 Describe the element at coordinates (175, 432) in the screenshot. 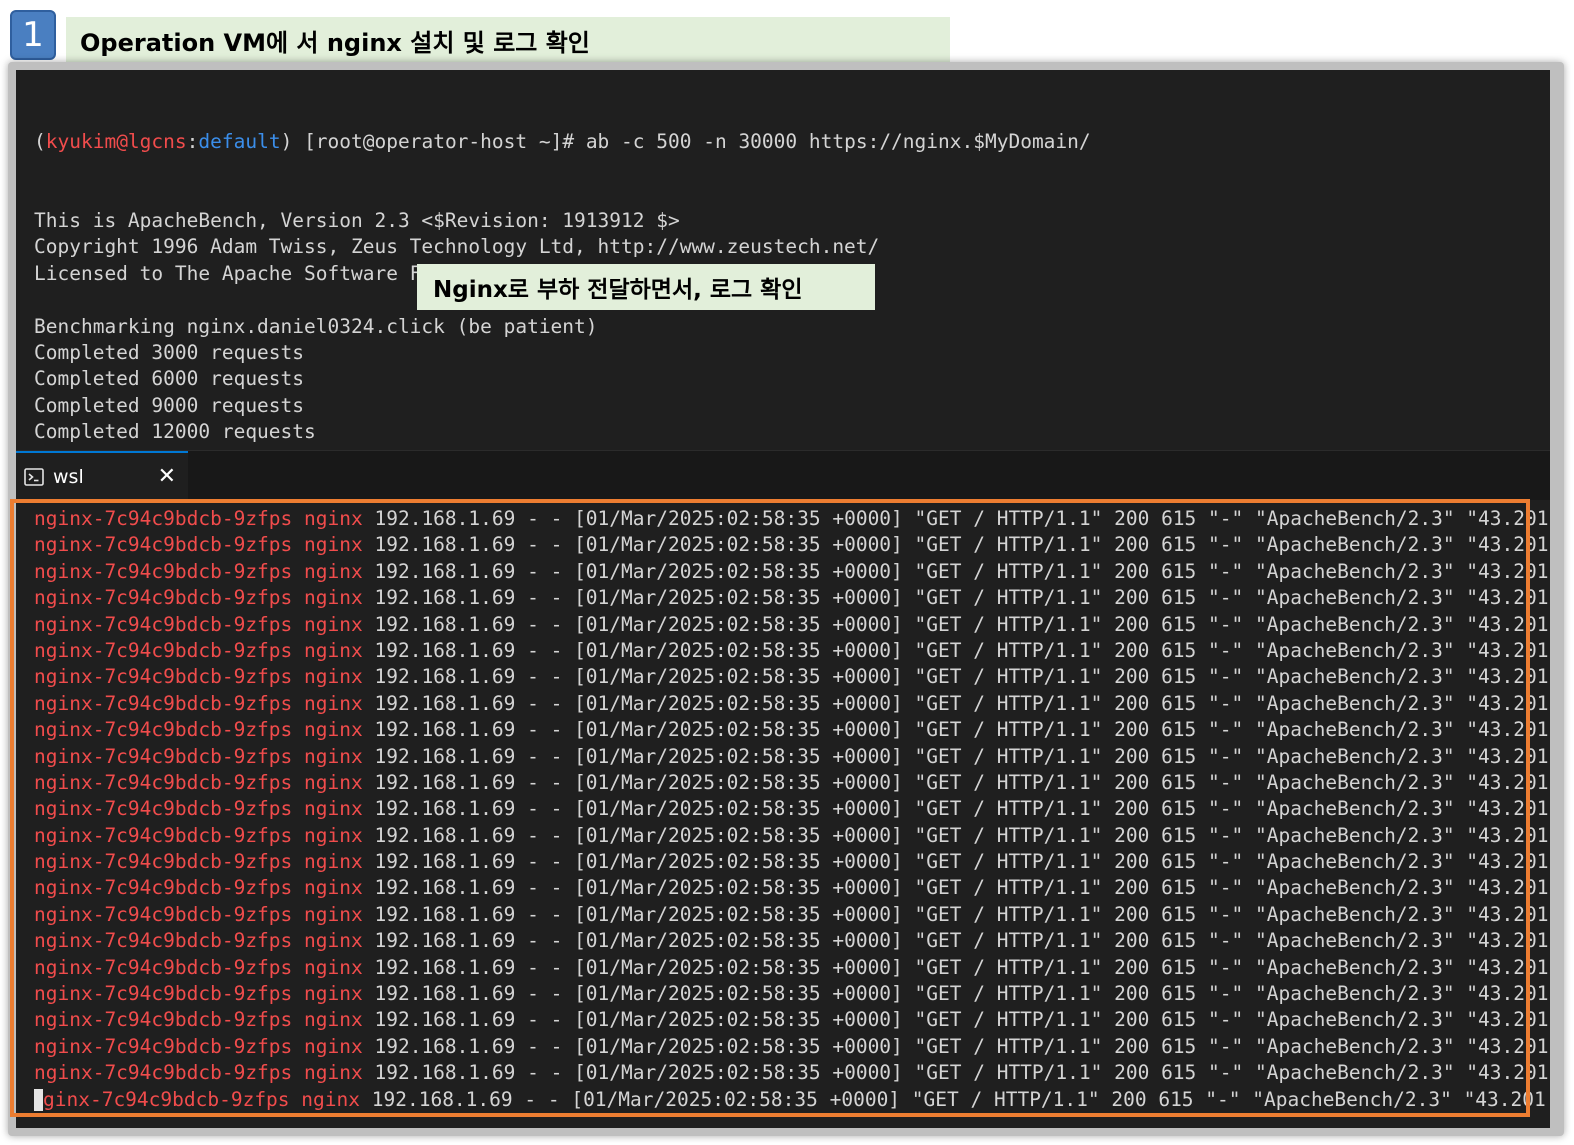

I see `terminal-line: Completed 12000 requests` at that location.